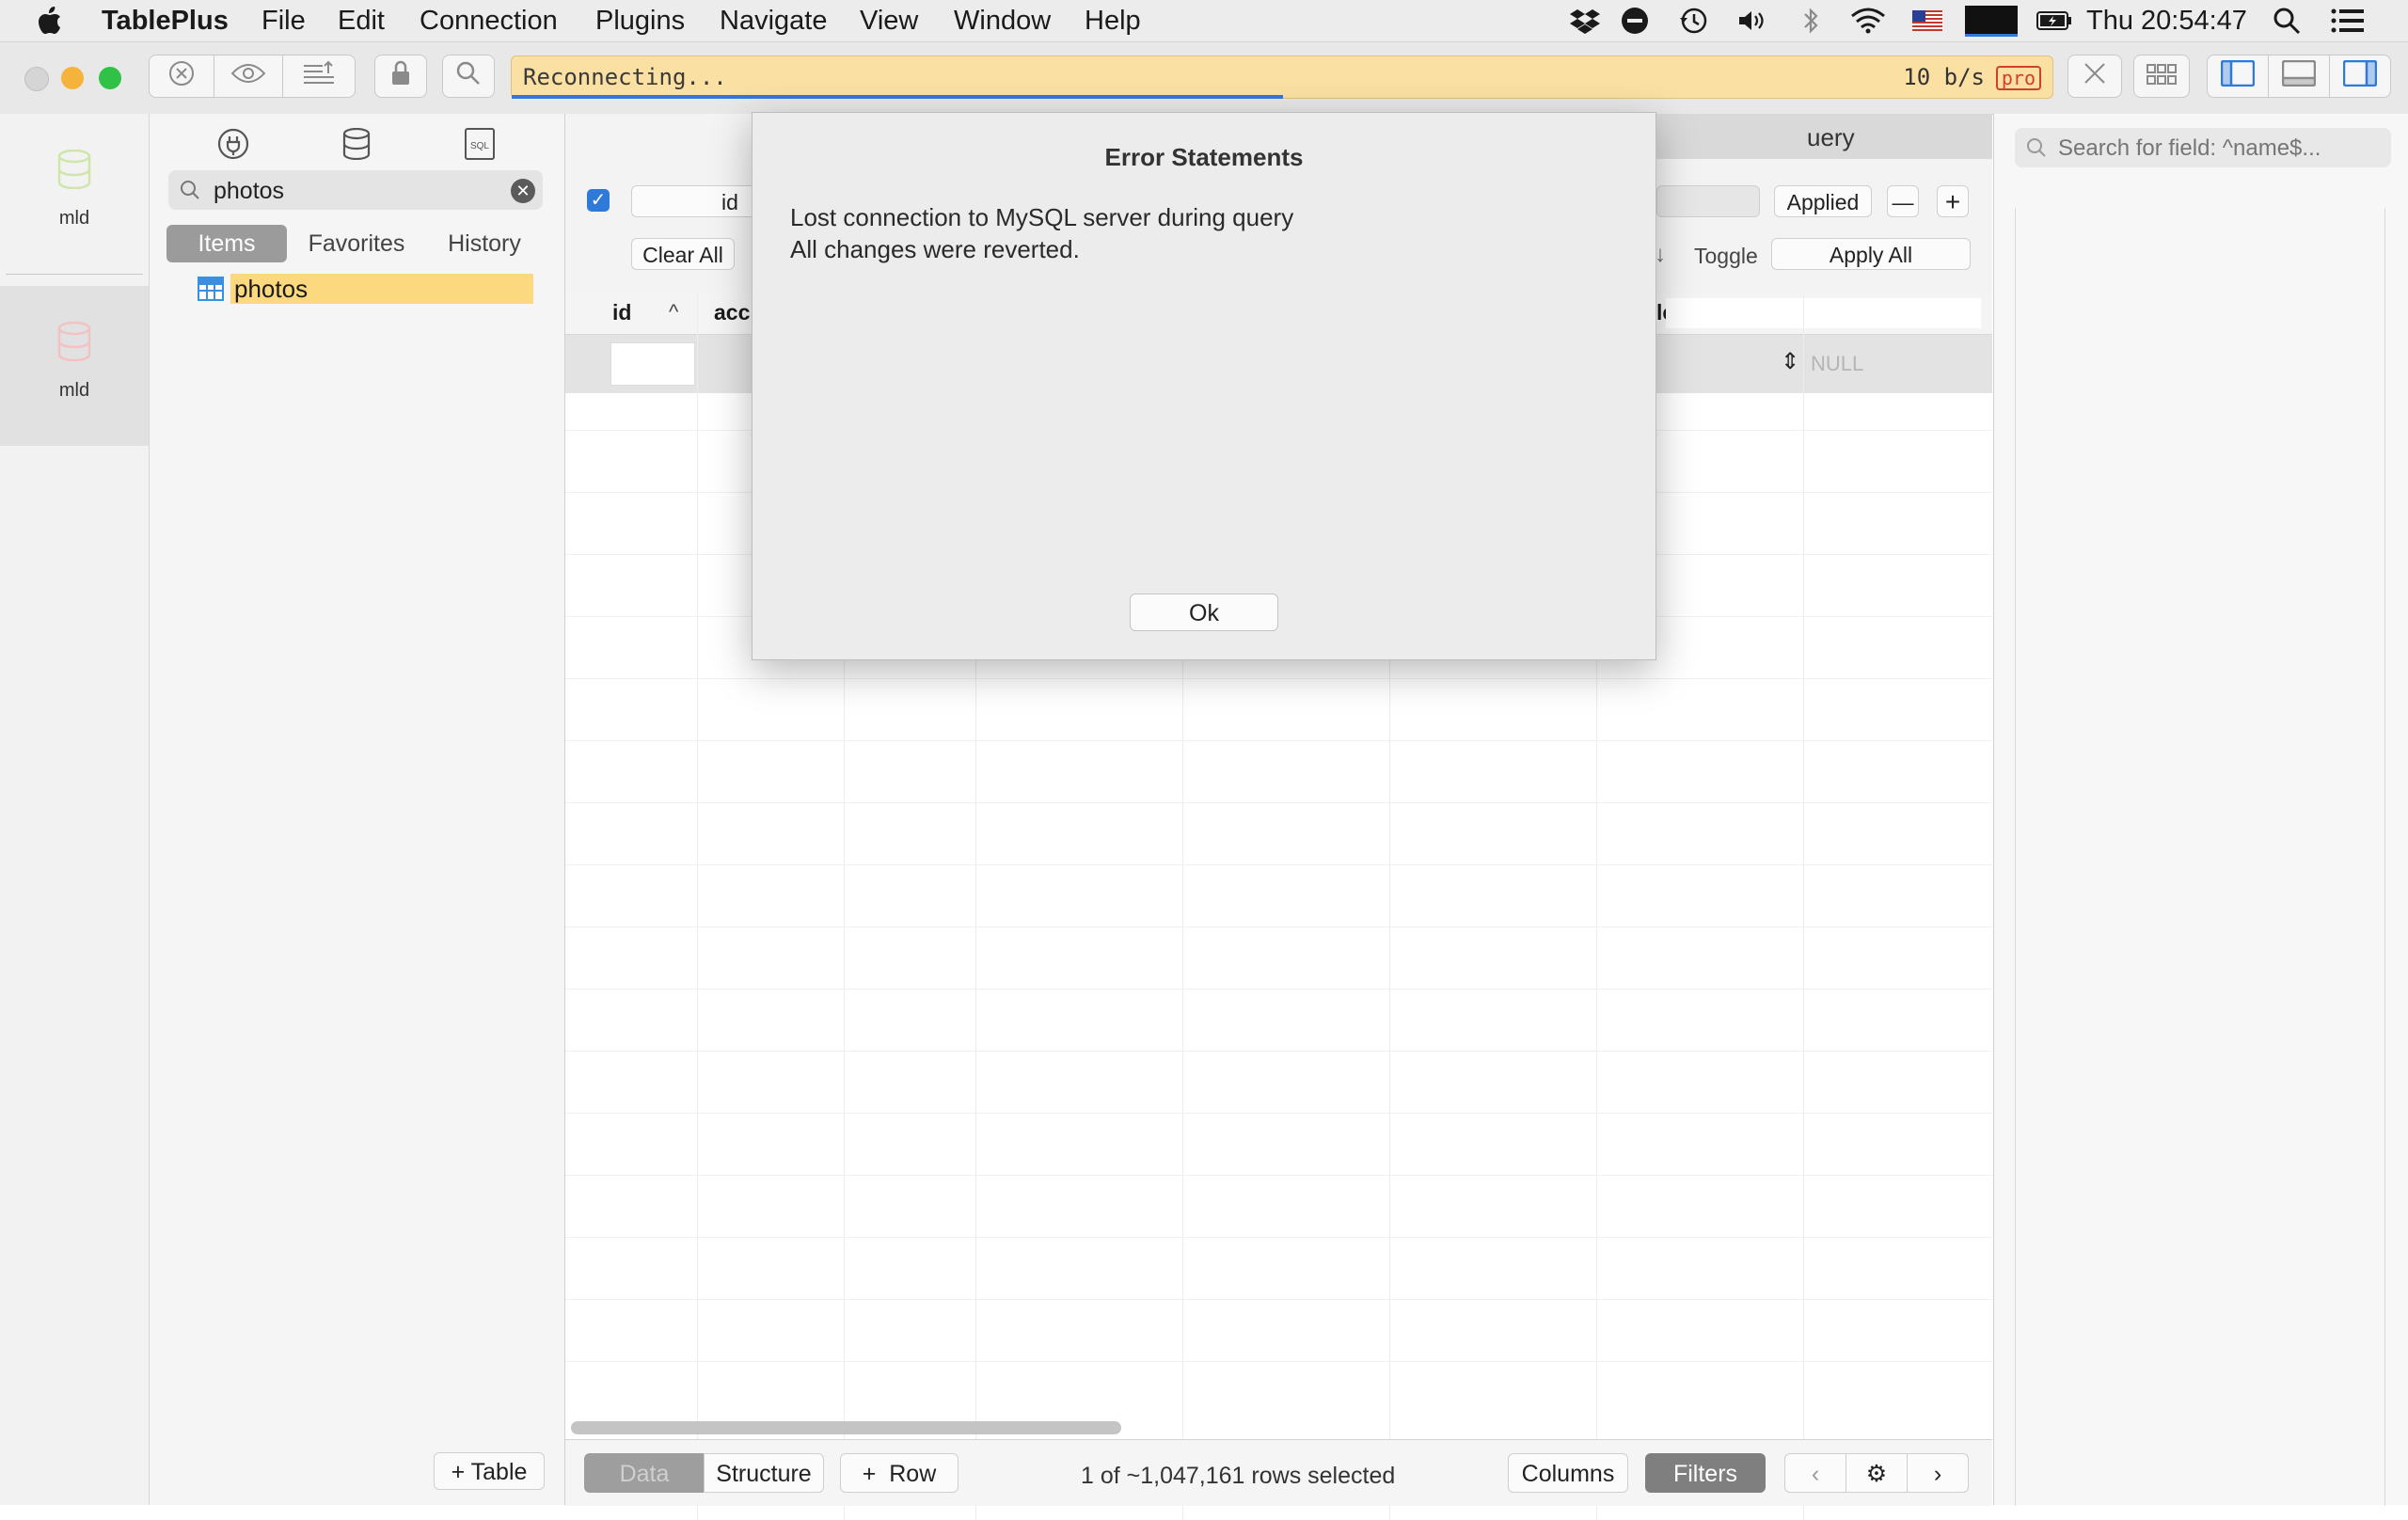 Image resolution: width=2408 pixels, height=1520 pixels. Describe the element at coordinates (645, 1473) in the screenshot. I see `data-tab-button: Data` at that location.